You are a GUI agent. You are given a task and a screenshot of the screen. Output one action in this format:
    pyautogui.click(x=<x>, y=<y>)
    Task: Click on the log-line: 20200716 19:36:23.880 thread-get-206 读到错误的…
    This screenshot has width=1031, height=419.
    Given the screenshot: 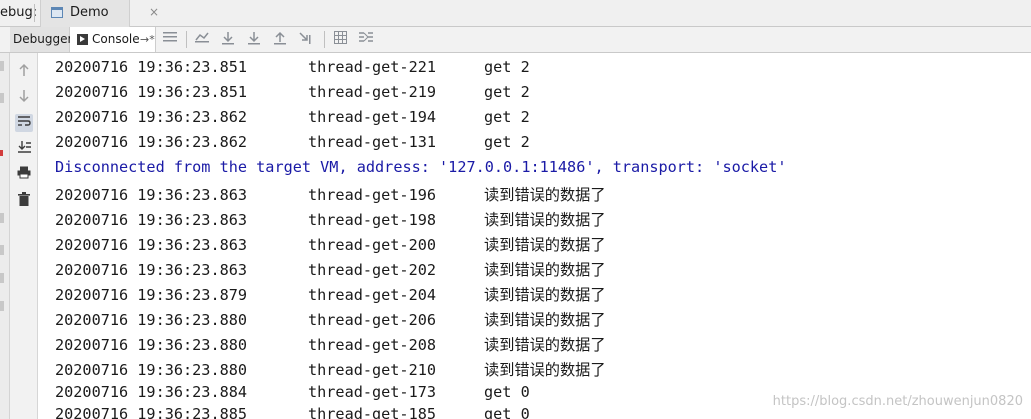 What is the action you would take?
    pyautogui.click(x=330, y=320)
    